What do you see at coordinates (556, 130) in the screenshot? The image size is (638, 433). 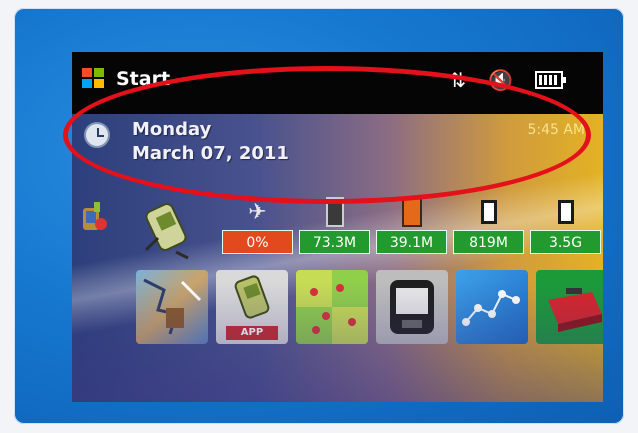 I see `time-label: 5:45 AM` at bounding box center [556, 130].